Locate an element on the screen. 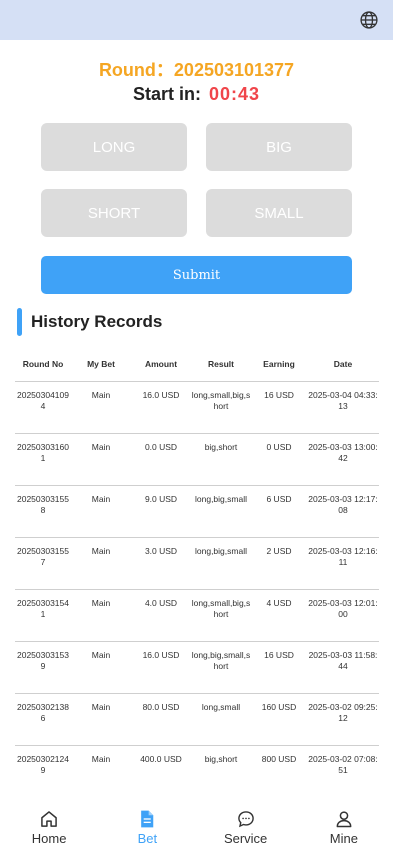 This screenshot has height=851, width=393. bet-big-button: BIG is located at coordinates (279, 147).